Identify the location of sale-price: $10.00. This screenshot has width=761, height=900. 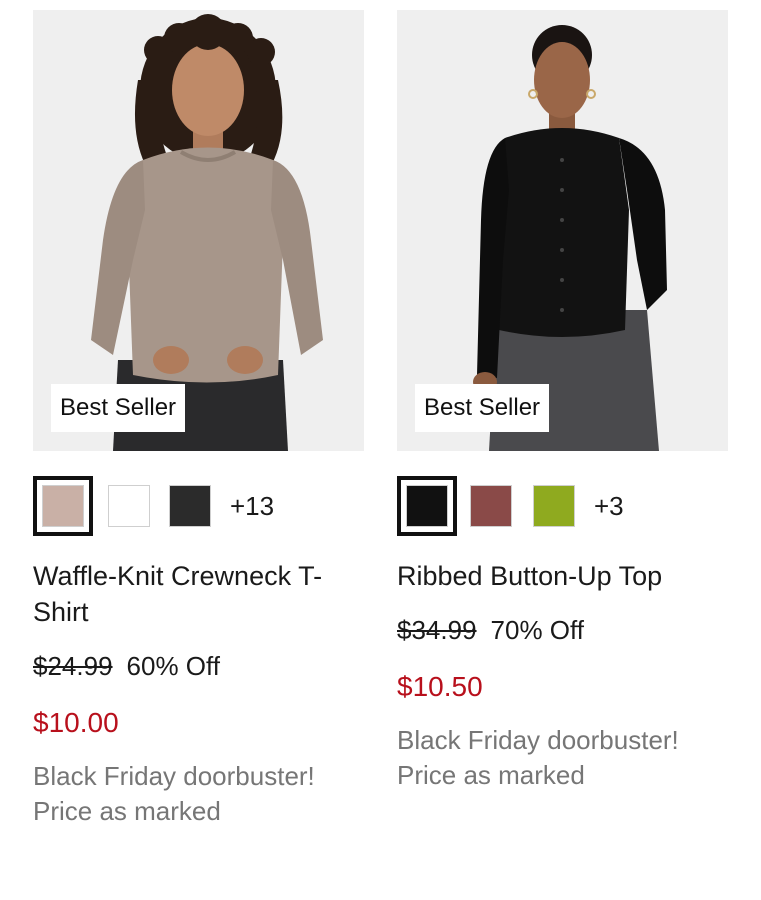
(76, 722).